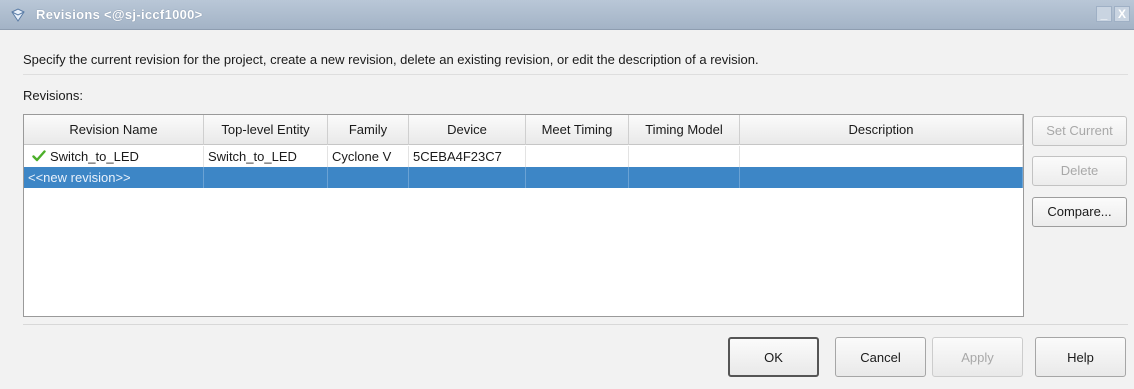 The height and width of the screenshot is (389, 1134). I want to click on column-header-timing-model: Timing Model, so click(684, 130).